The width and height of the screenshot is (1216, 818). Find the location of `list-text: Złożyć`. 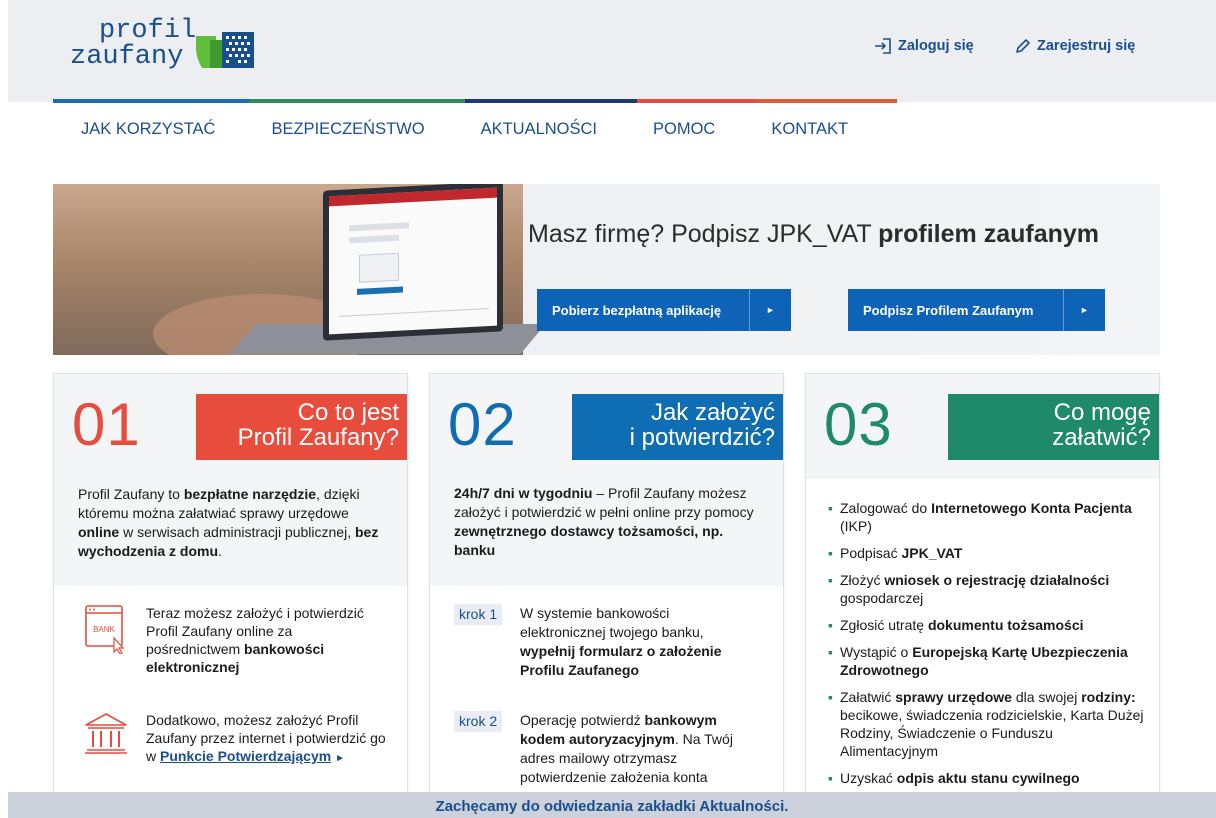

list-text: Złożyć is located at coordinates (862, 580).